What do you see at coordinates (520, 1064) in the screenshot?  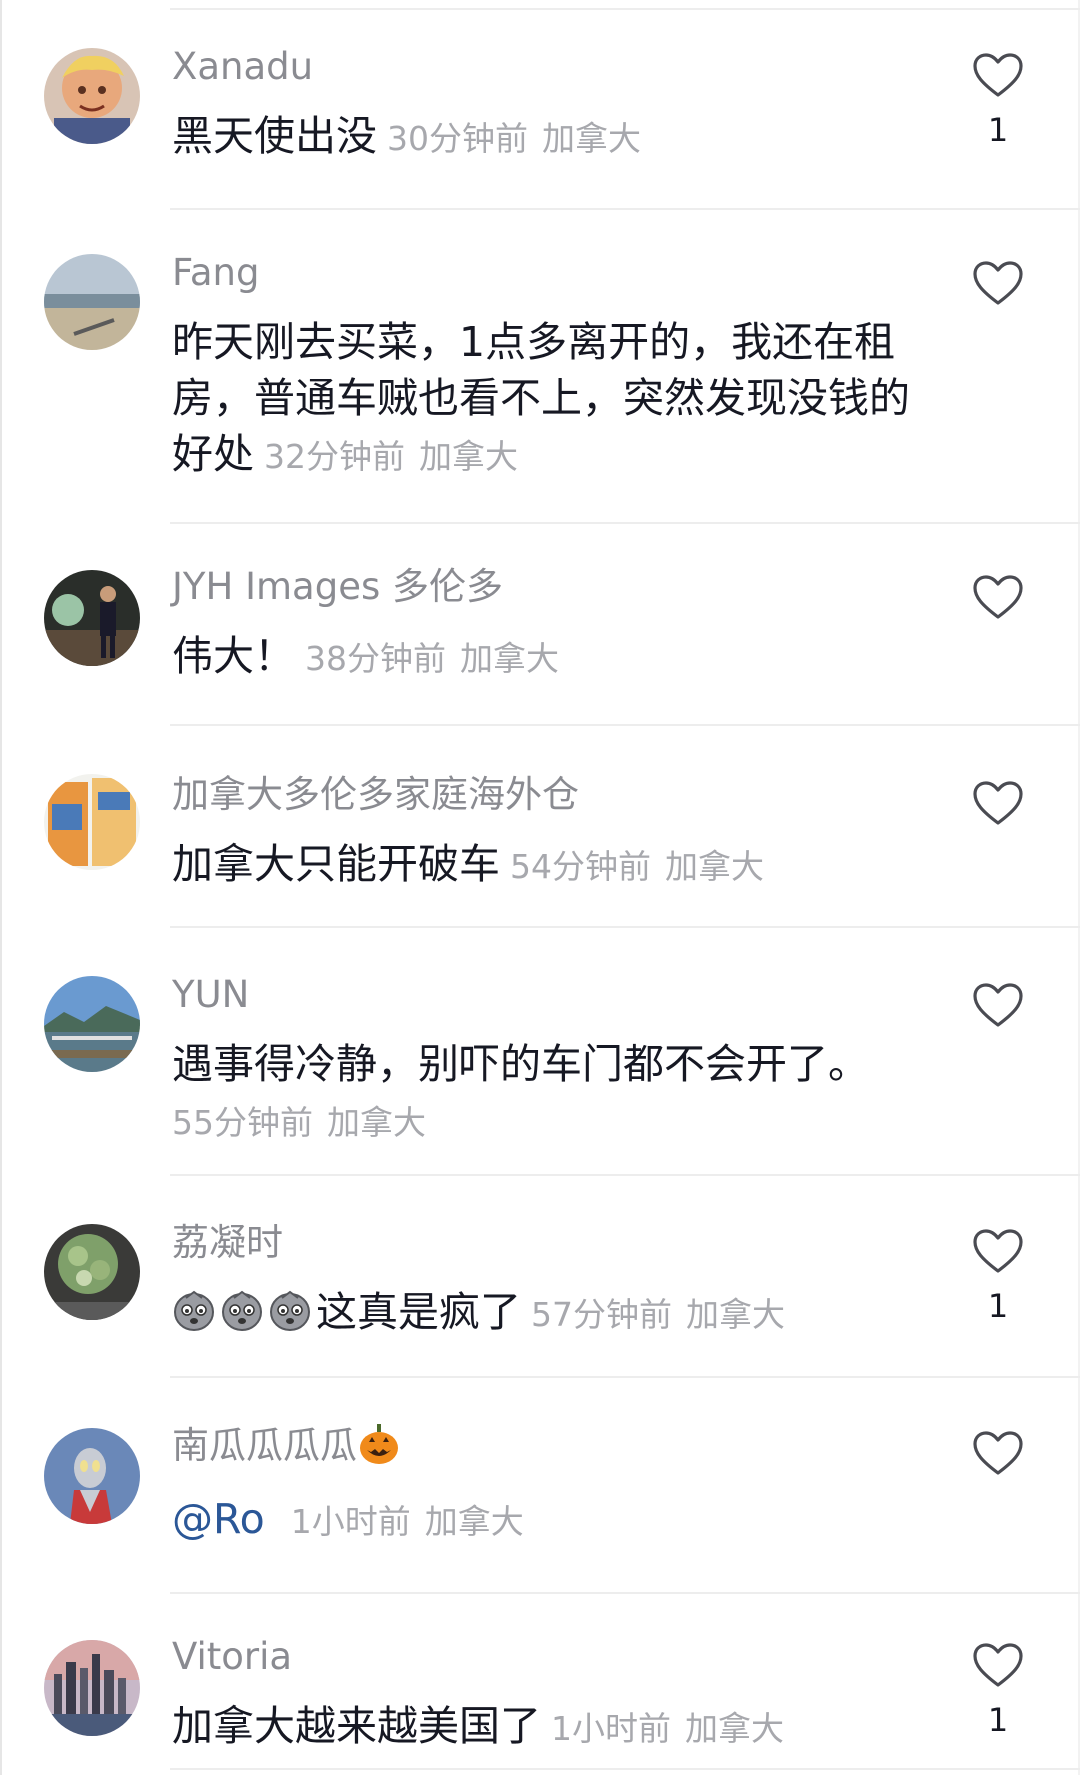 I see `comment-content: 遇事得冷静，别吓的车门都不会开了。` at bounding box center [520, 1064].